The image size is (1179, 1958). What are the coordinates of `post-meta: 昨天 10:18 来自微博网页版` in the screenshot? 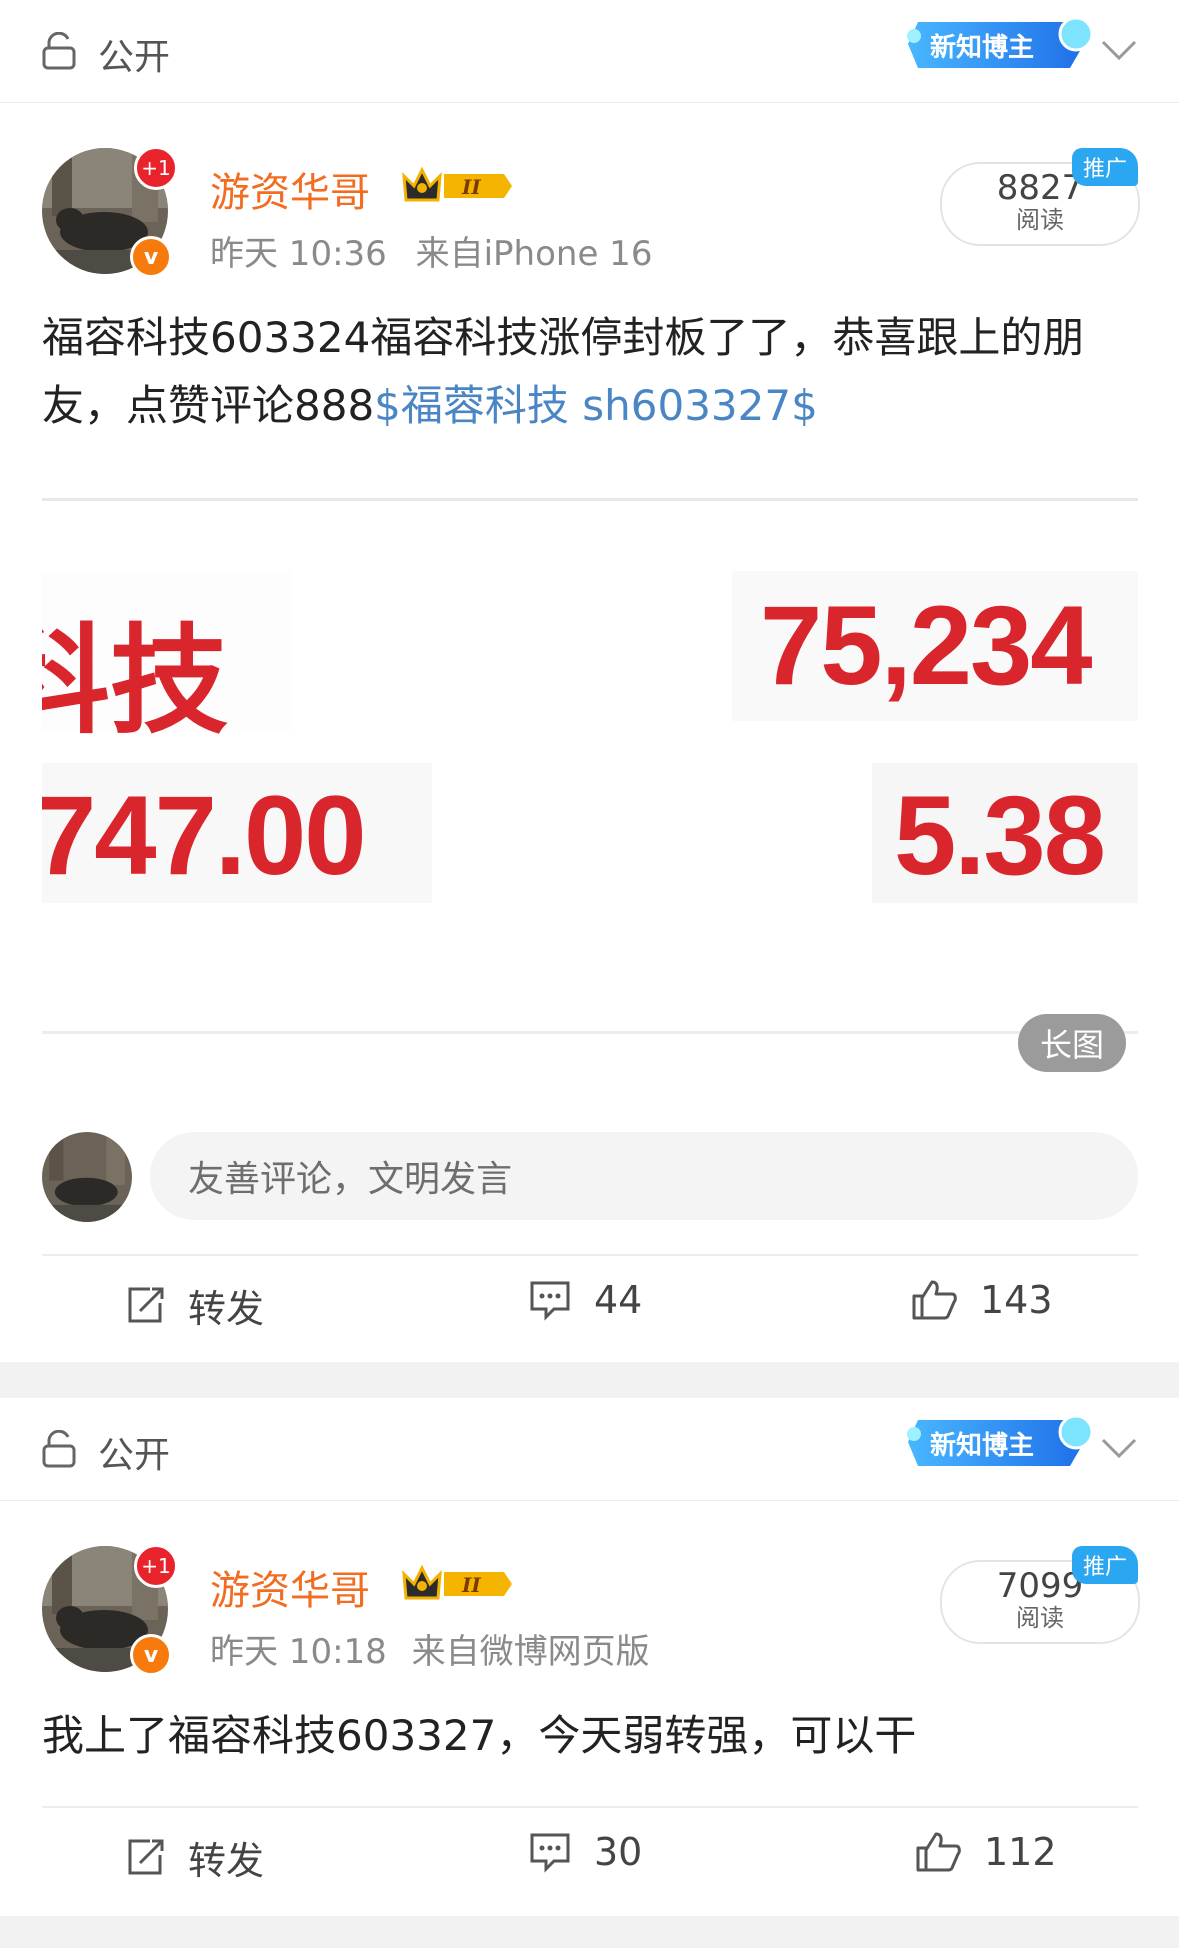 It's located at (430, 1648).